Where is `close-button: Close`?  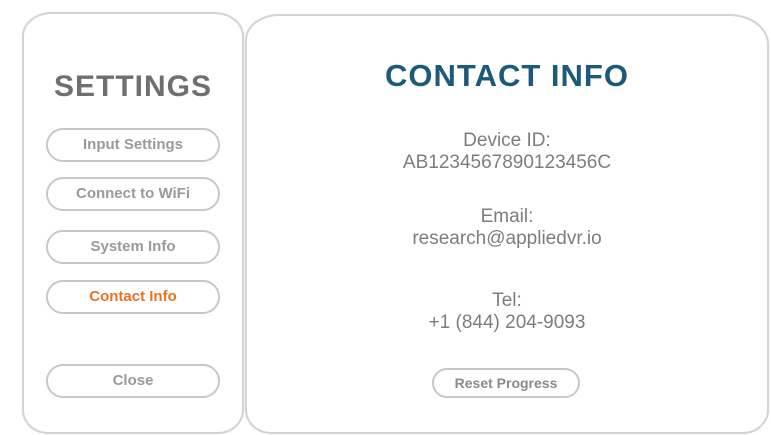
close-button: Close is located at coordinates (133, 381).